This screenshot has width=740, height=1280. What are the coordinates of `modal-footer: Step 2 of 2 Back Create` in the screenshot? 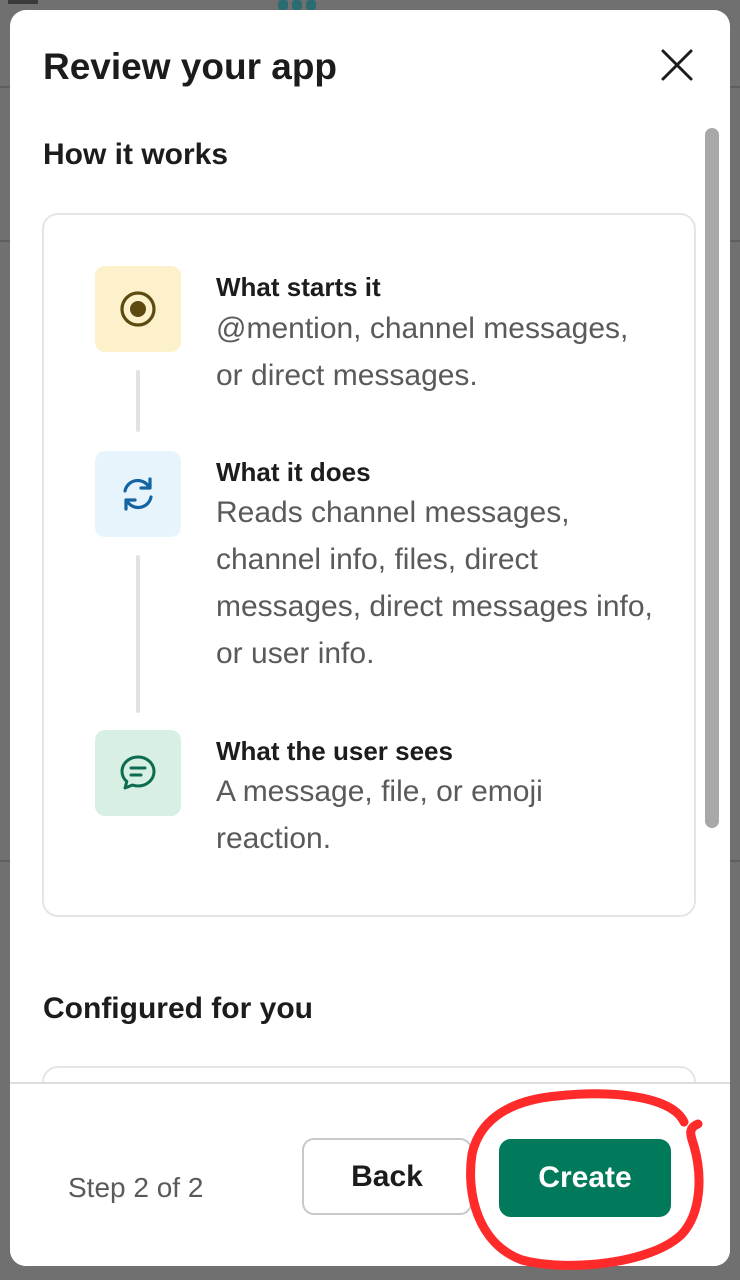 It's located at (370, 1174).